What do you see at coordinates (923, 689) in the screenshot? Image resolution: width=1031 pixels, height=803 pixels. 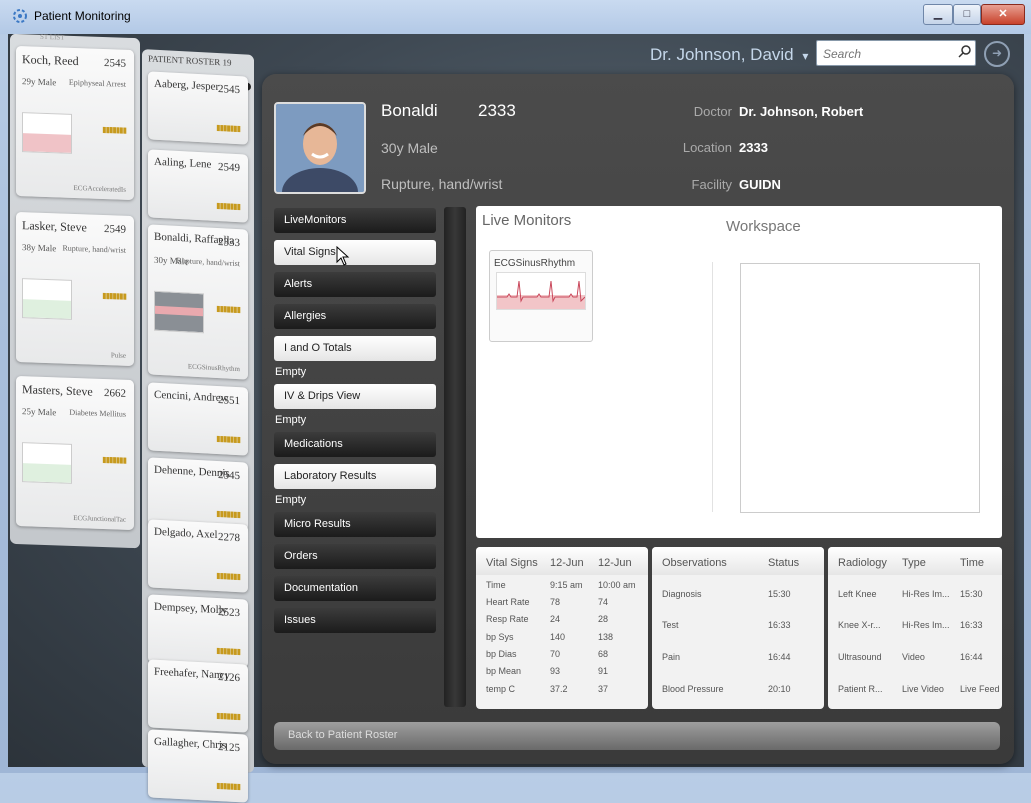 I see `radiology-cell: Live Video` at bounding box center [923, 689].